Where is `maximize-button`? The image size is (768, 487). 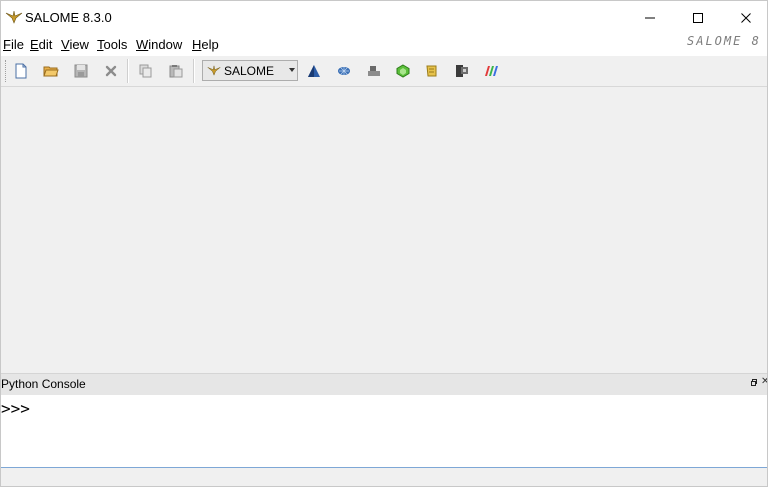 maximize-button is located at coordinates (698, 17).